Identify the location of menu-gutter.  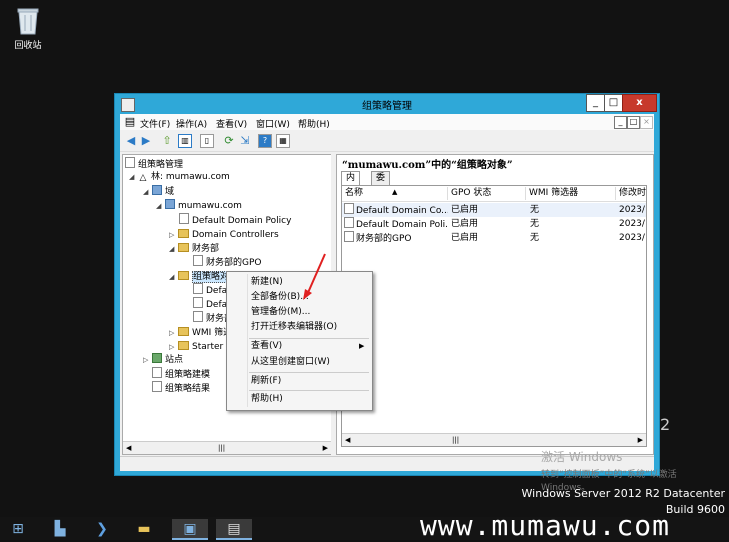
(247, 340).